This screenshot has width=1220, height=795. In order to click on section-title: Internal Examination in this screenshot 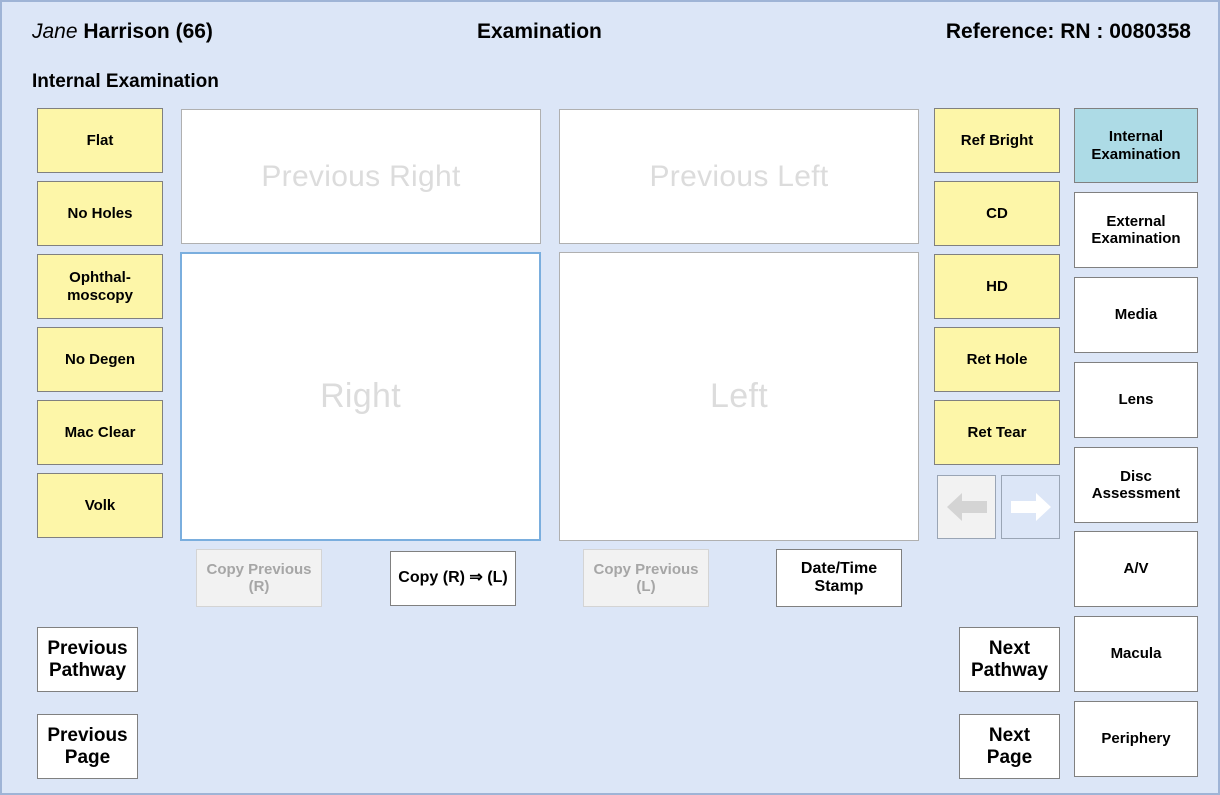, I will do `click(125, 81)`.